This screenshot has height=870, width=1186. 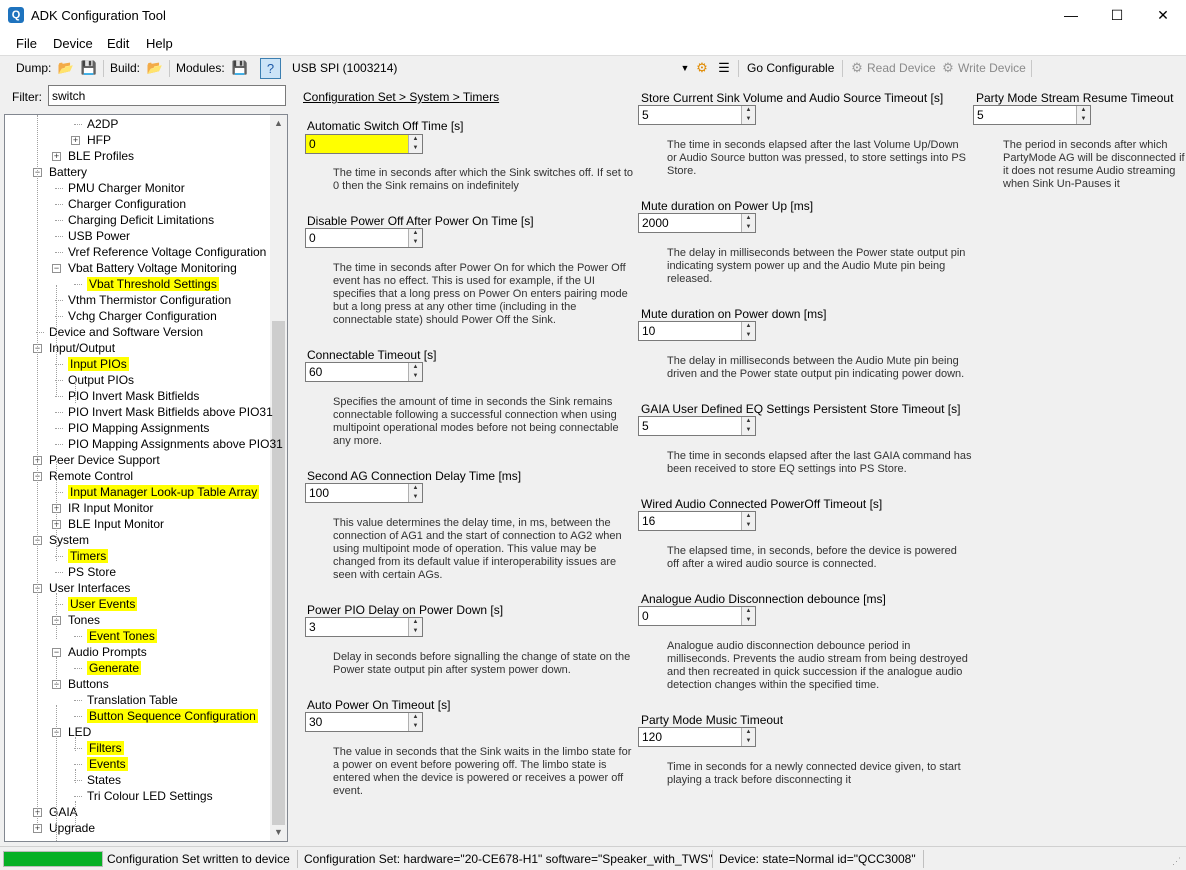 What do you see at coordinates (1178, 862) in the screenshot?
I see `resize-grip-icon: ⋰` at bounding box center [1178, 862].